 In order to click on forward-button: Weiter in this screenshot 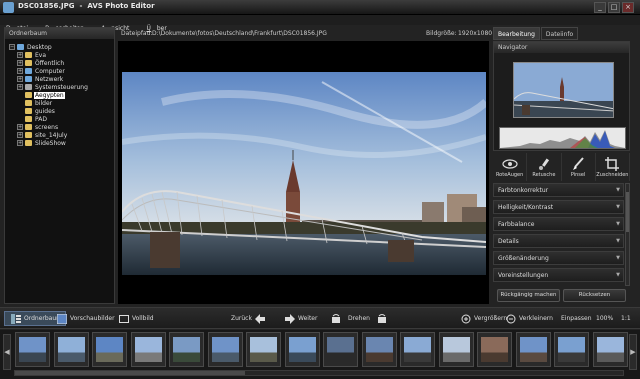, I will do `click(299, 318)`.